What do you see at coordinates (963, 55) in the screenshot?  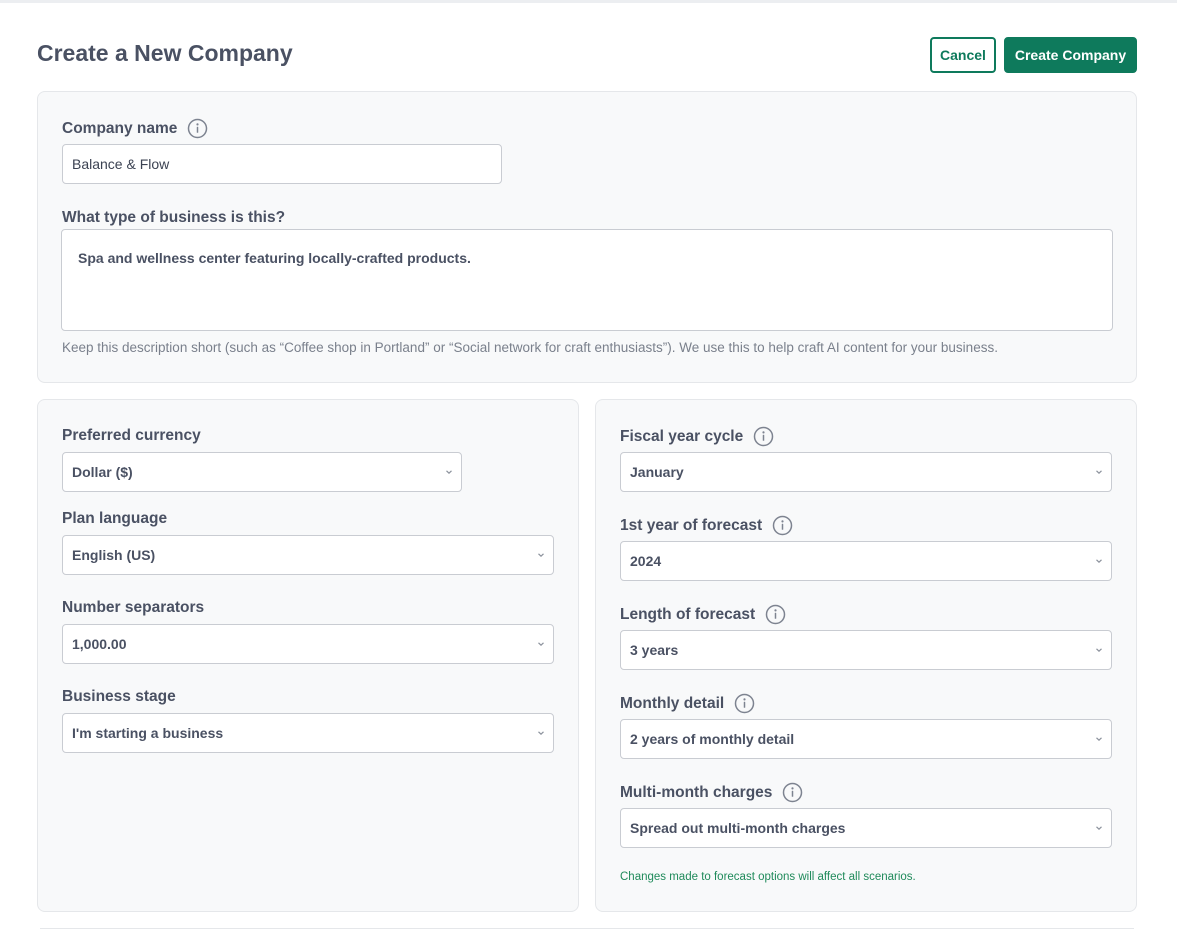 I see `cancel-button: Cancel` at bounding box center [963, 55].